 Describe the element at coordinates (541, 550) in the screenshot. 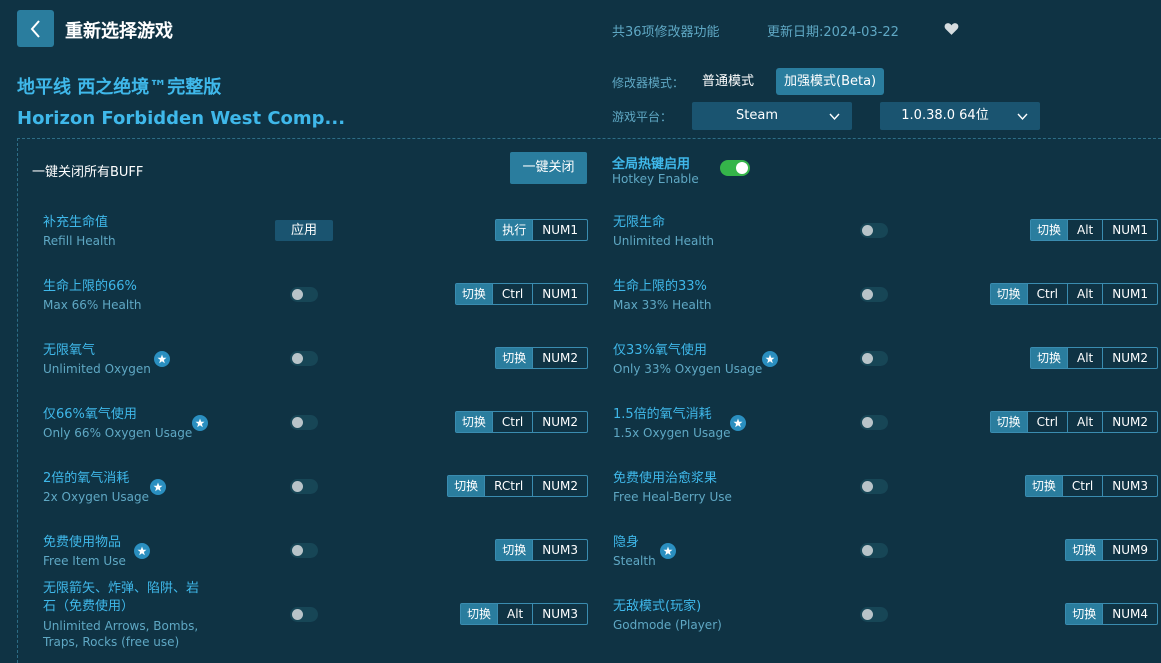

I see `hotkey-group: 切换 NUM3` at that location.